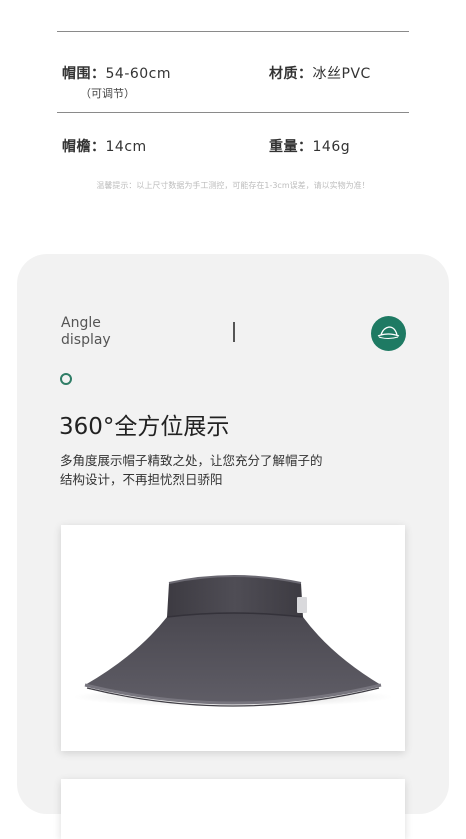  What do you see at coordinates (234, 332) in the screenshot?
I see `vertical-divider` at bounding box center [234, 332].